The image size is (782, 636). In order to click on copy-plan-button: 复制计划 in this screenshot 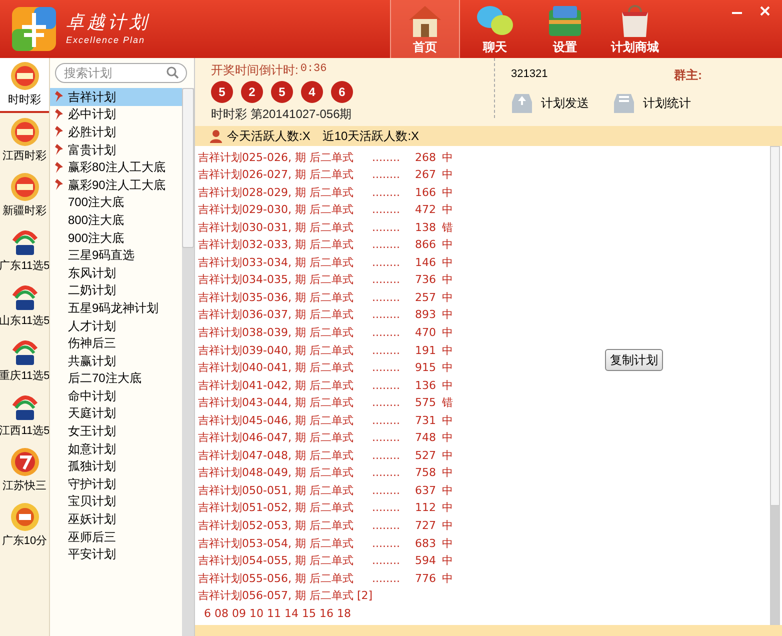, I will do `click(634, 360)`.